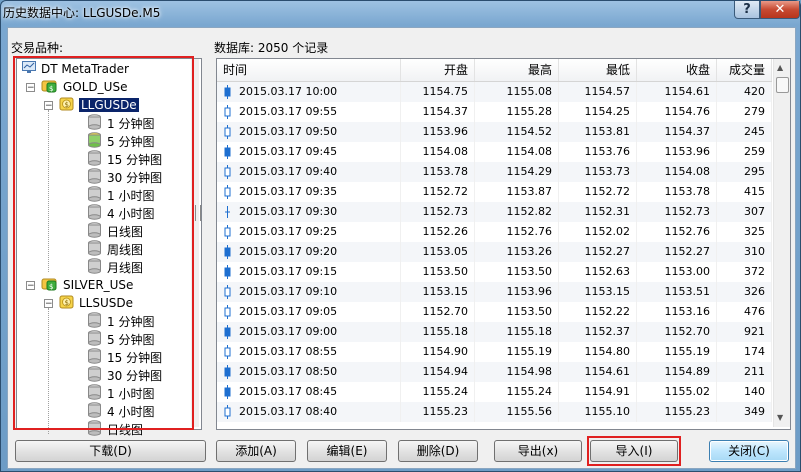 The image size is (801, 472). What do you see at coordinates (198, 213) in the screenshot?
I see `splitter-handle` at bounding box center [198, 213].